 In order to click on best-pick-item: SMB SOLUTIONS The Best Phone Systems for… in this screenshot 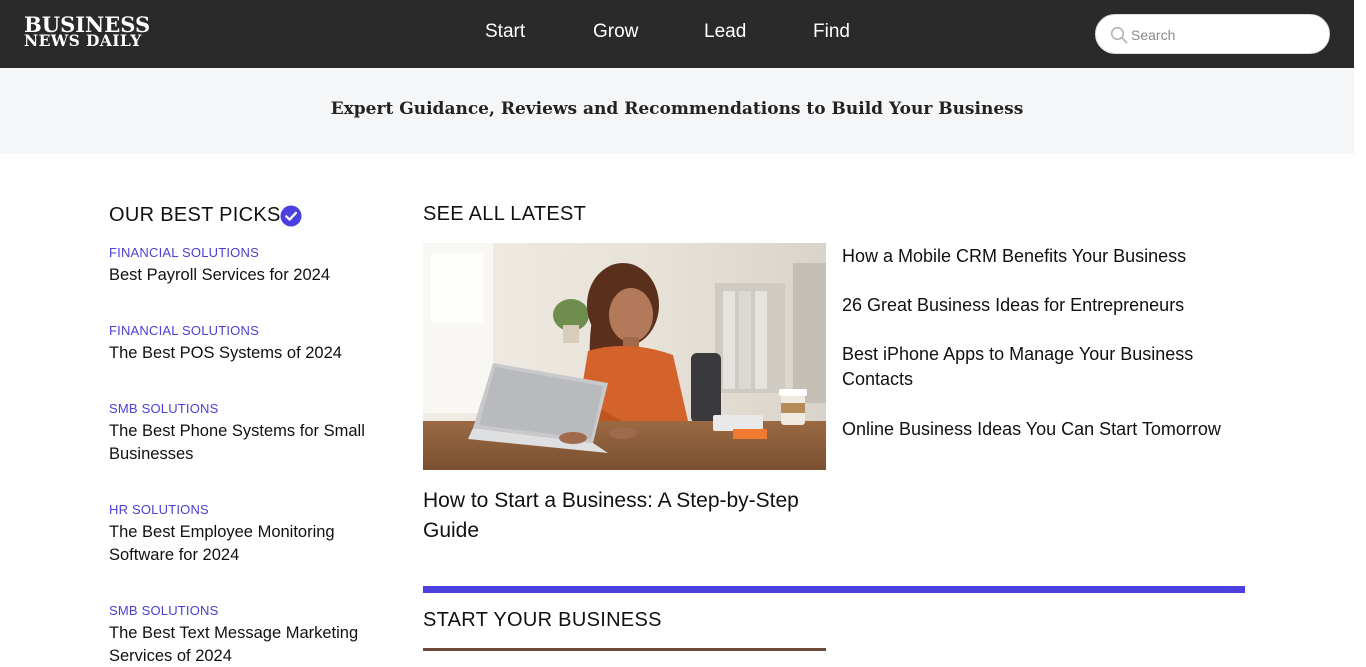, I will do `click(246, 433)`.